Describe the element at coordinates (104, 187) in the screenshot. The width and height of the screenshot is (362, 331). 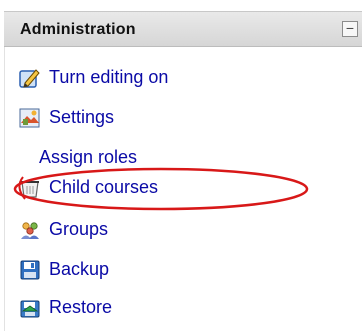
I see `menu-item-label: Child courses` at that location.